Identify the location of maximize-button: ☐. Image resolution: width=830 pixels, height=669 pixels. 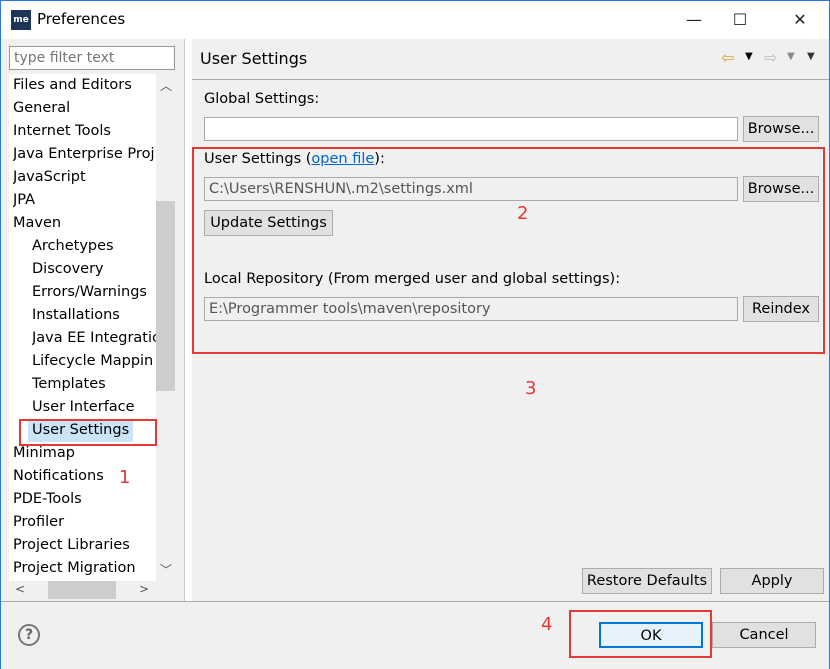
(740, 20).